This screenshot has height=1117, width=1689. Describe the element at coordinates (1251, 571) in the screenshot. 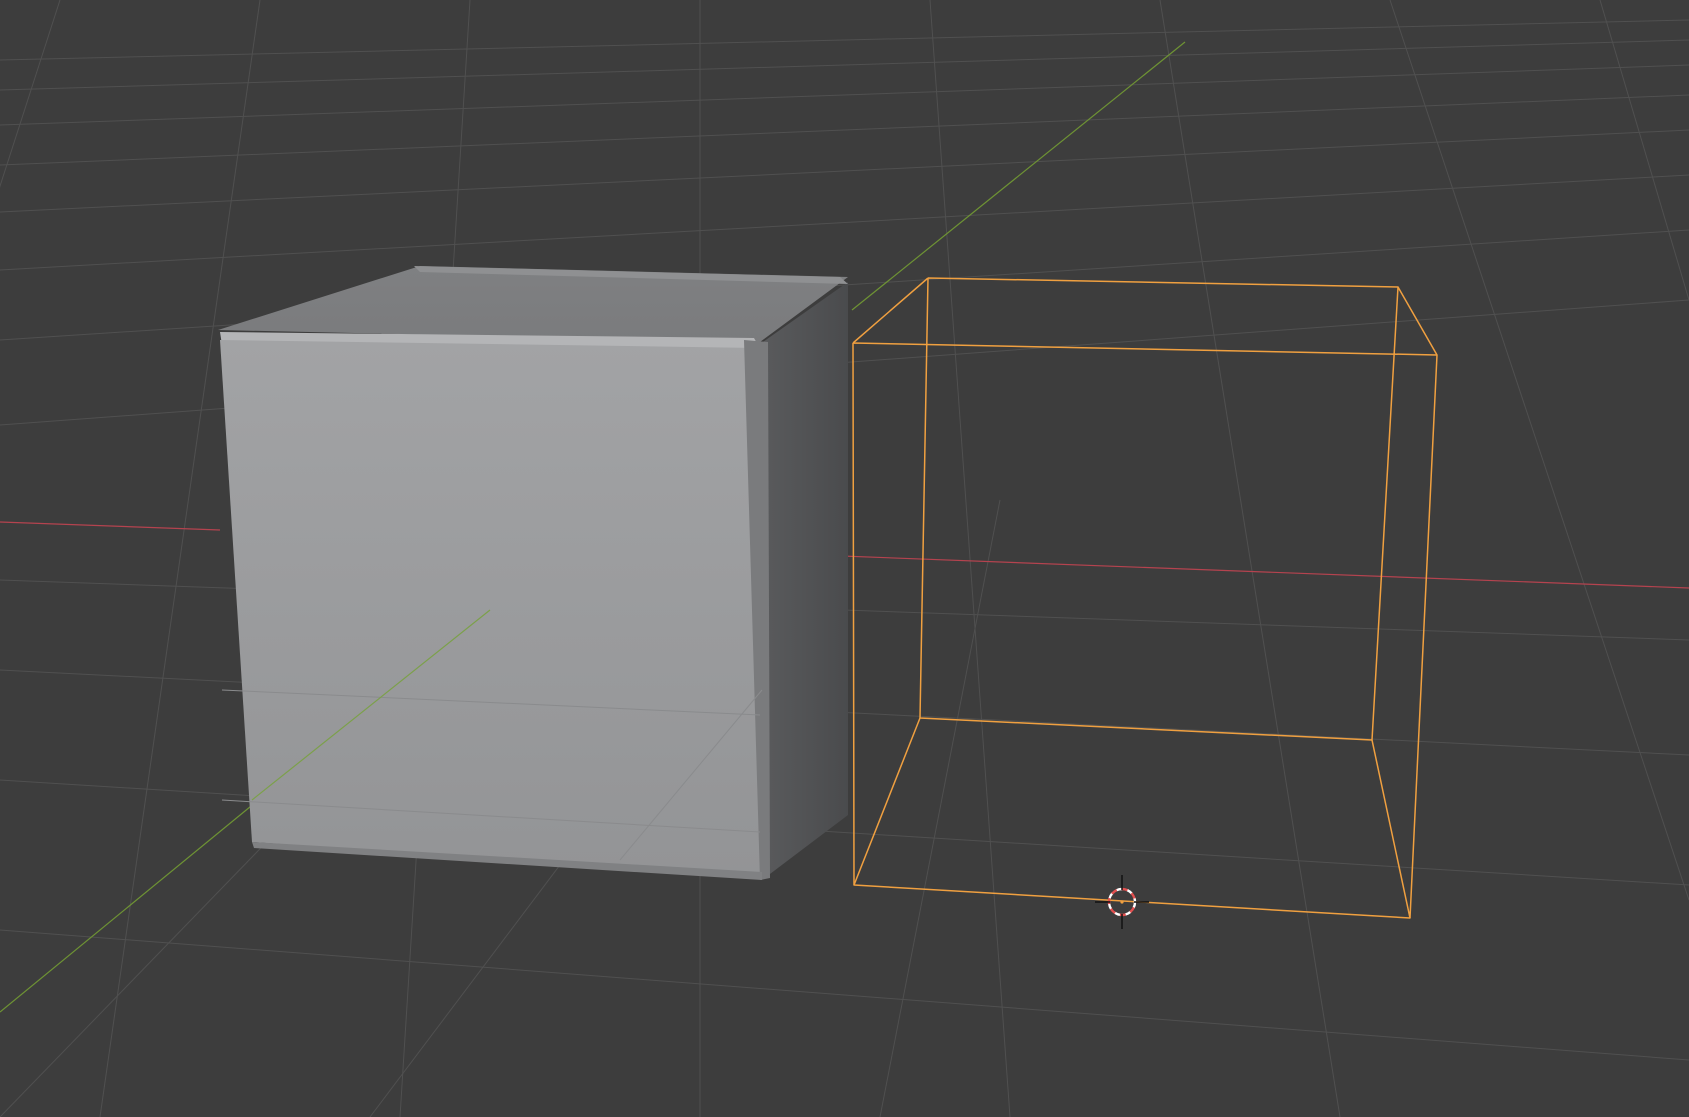

I see `x-axis-line-right` at that location.